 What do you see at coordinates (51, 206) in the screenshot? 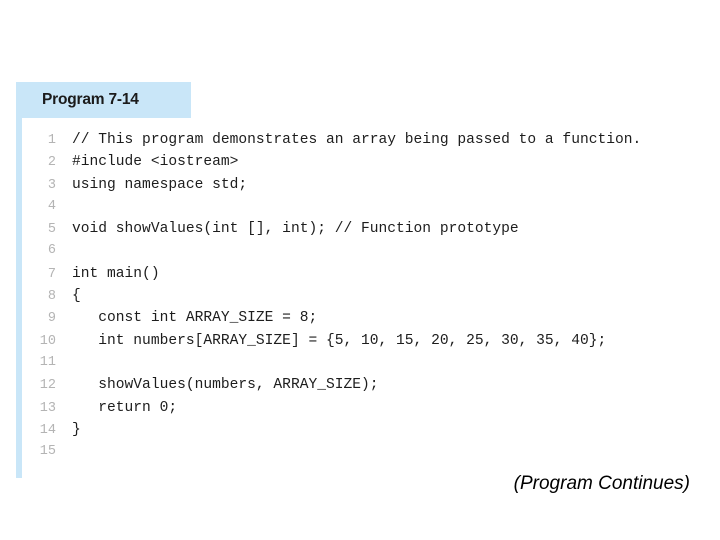
I see `code-line-number: 4` at bounding box center [51, 206].